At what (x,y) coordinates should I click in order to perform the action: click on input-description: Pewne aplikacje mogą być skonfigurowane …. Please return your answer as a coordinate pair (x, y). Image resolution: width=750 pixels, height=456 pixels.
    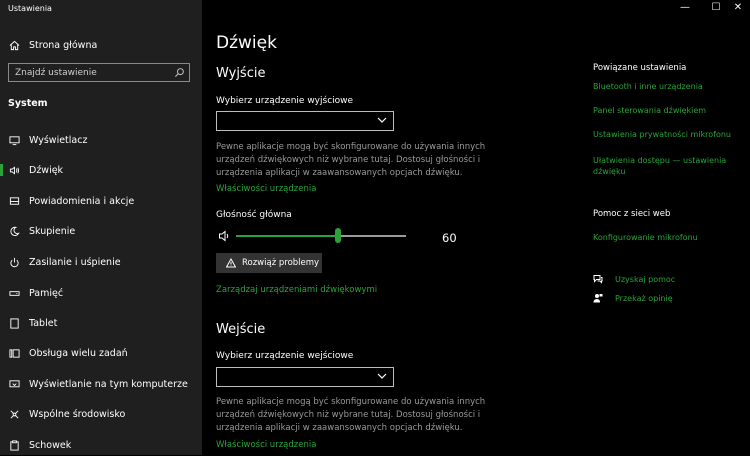
    Looking at the image, I should click on (351, 415).